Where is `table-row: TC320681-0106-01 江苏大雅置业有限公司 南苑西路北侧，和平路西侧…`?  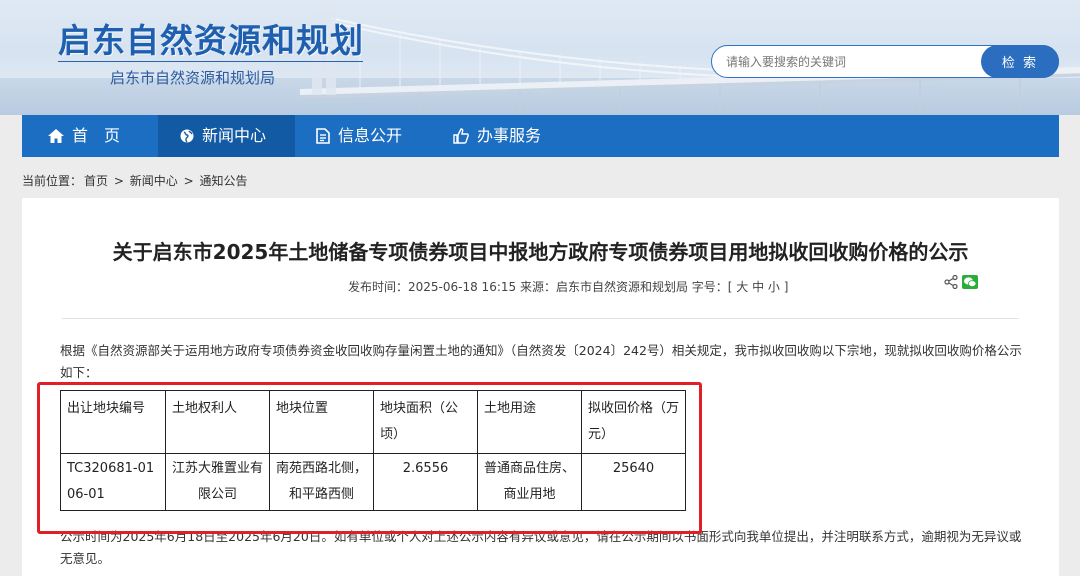
table-row: TC320681-0106-01 江苏大雅置业有限公司 南苑西路北侧，和平路西侧… is located at coordinates (373, 482).